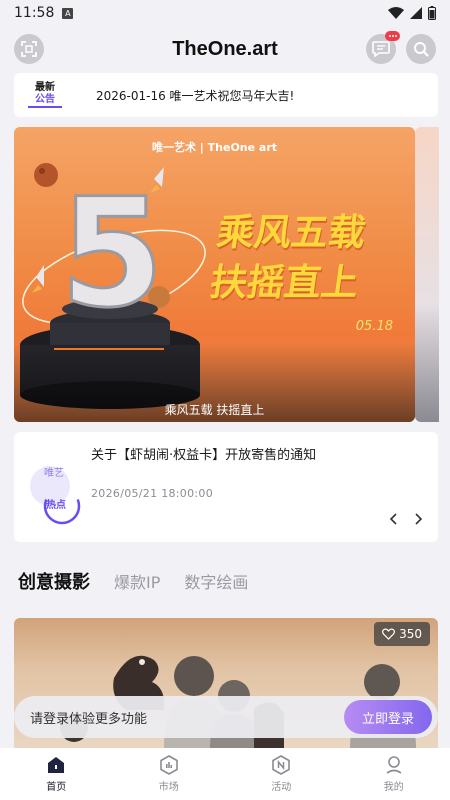 The image size is (450, 800). Describe the element at coordinates (54, 581) in the screenshot. I see `tab-creative-photography: 创意摄影` at that location.